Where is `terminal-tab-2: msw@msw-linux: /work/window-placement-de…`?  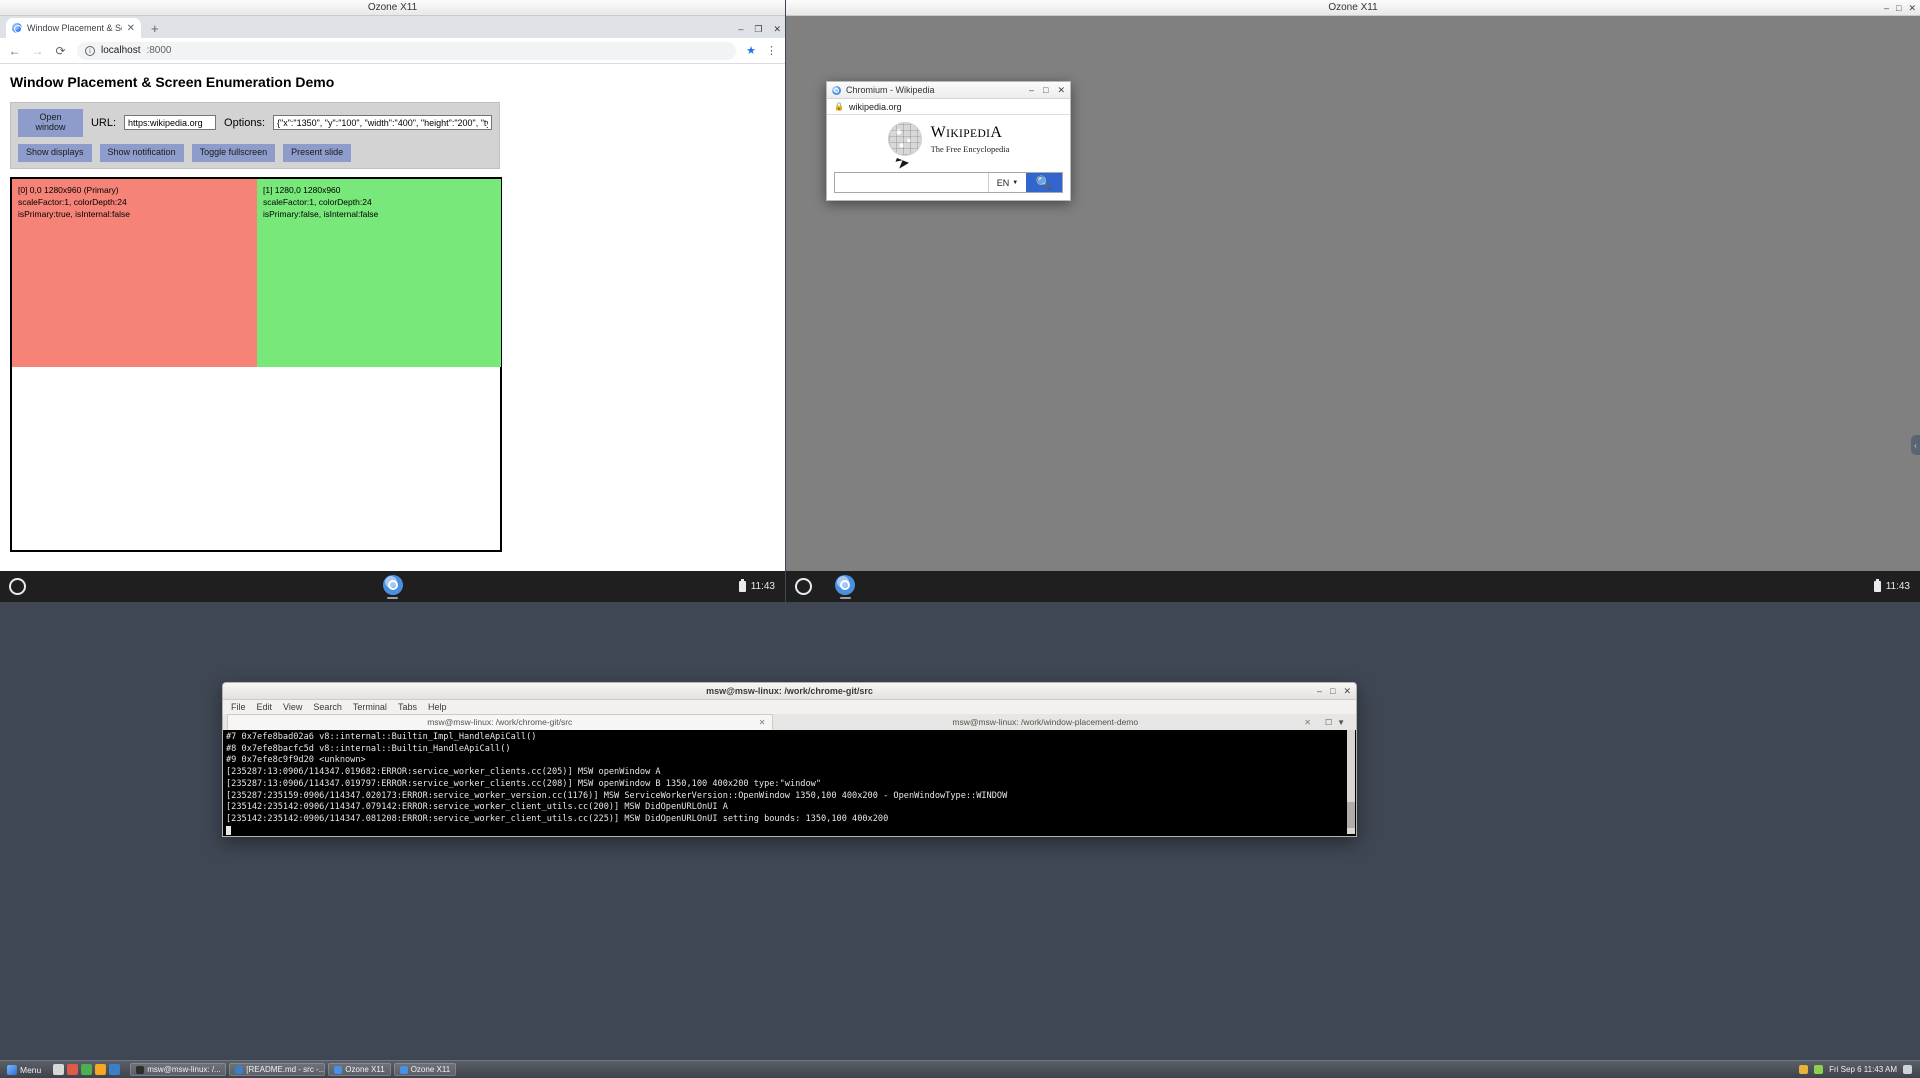 terminal-tab-2: msw@msw-linux: /work/window-placement-de… is located at coordinates (1046, 722).